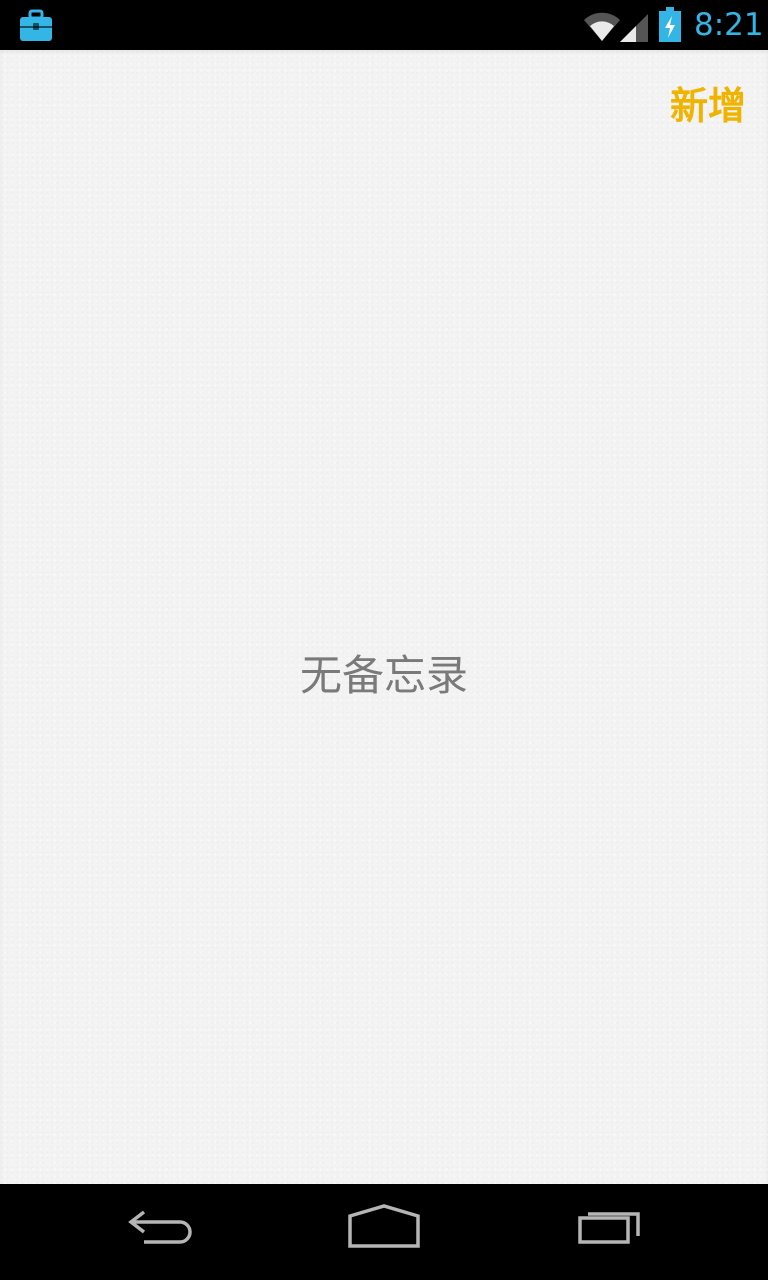  What do you see at coordinates (634, 28) in the screenshot?
I see `signal-icon` at bounding box center [634, 28].